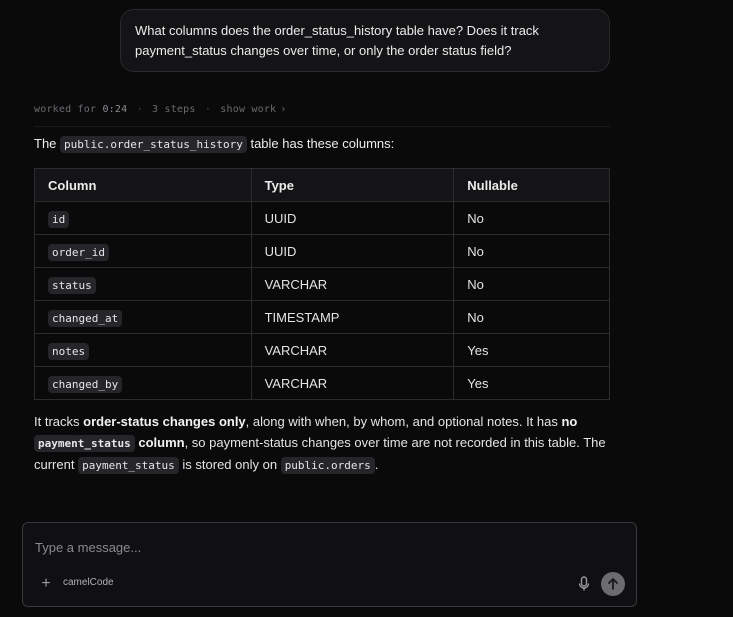 The width and height of the screenshot is (733, 617). What do you see at coordinates (143, 350) in the screenshot?
I see `cell-column: notes` at bounding box center [143, 350].